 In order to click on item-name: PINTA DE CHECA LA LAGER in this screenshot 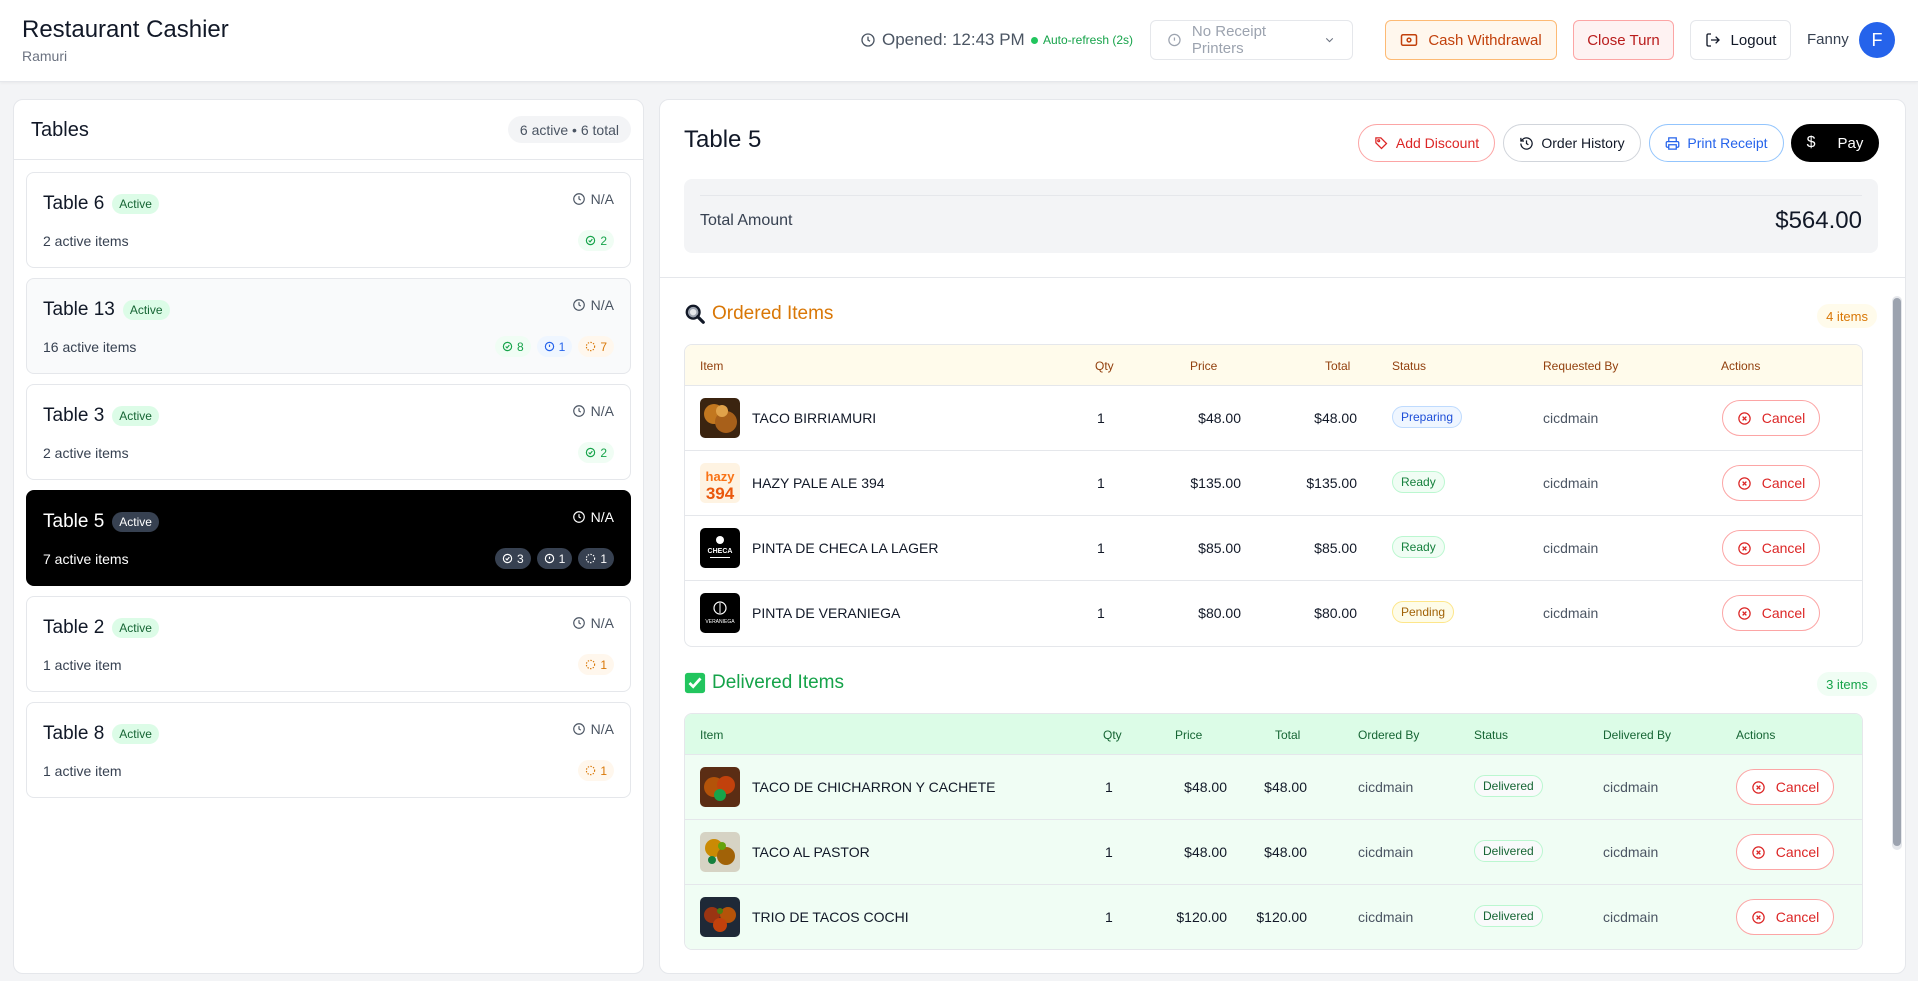, I will do `click(845, 548)`.